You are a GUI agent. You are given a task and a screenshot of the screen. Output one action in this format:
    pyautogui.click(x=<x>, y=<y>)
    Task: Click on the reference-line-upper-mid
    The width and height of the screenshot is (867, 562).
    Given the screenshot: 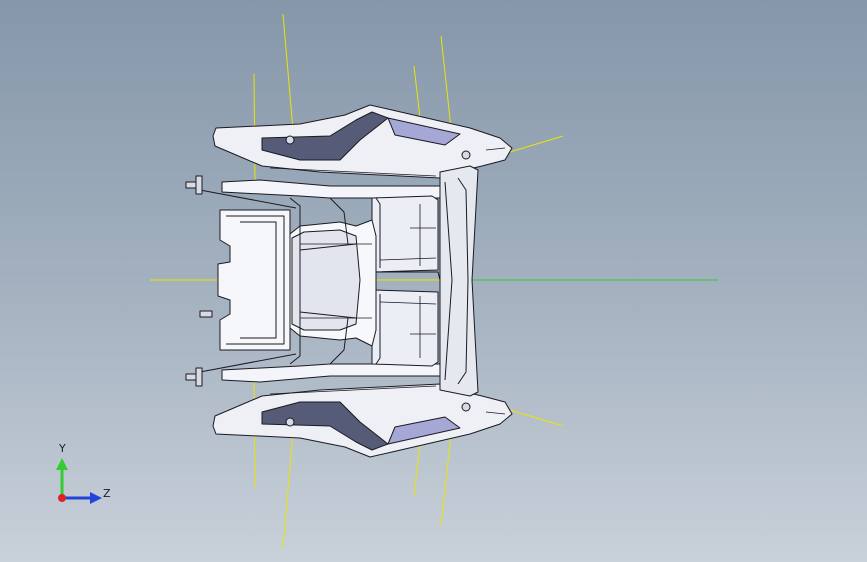 What is the action you would take?
    pyautogui.click(x=417, y=92)
    